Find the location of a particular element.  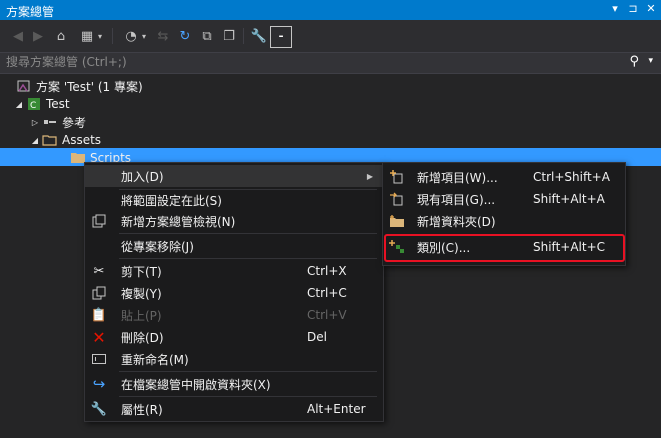

properties-wrench-icon: 🔧 is located at coordinates (259, 36).